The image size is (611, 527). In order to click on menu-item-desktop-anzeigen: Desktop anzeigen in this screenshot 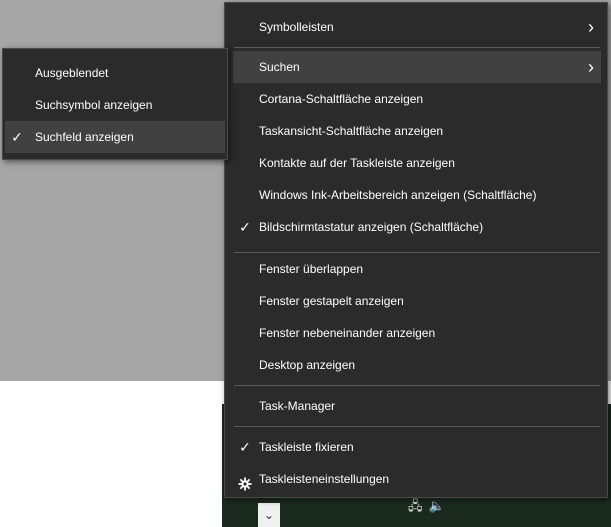, I will do `click(417, 365)`.